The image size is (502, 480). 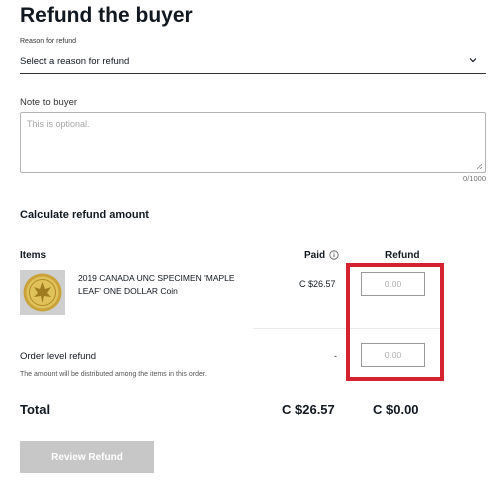 What do you see at coordinates (35, 409) in the screenshot?
I see `total-label: Total` at bounding box center [35, 409].